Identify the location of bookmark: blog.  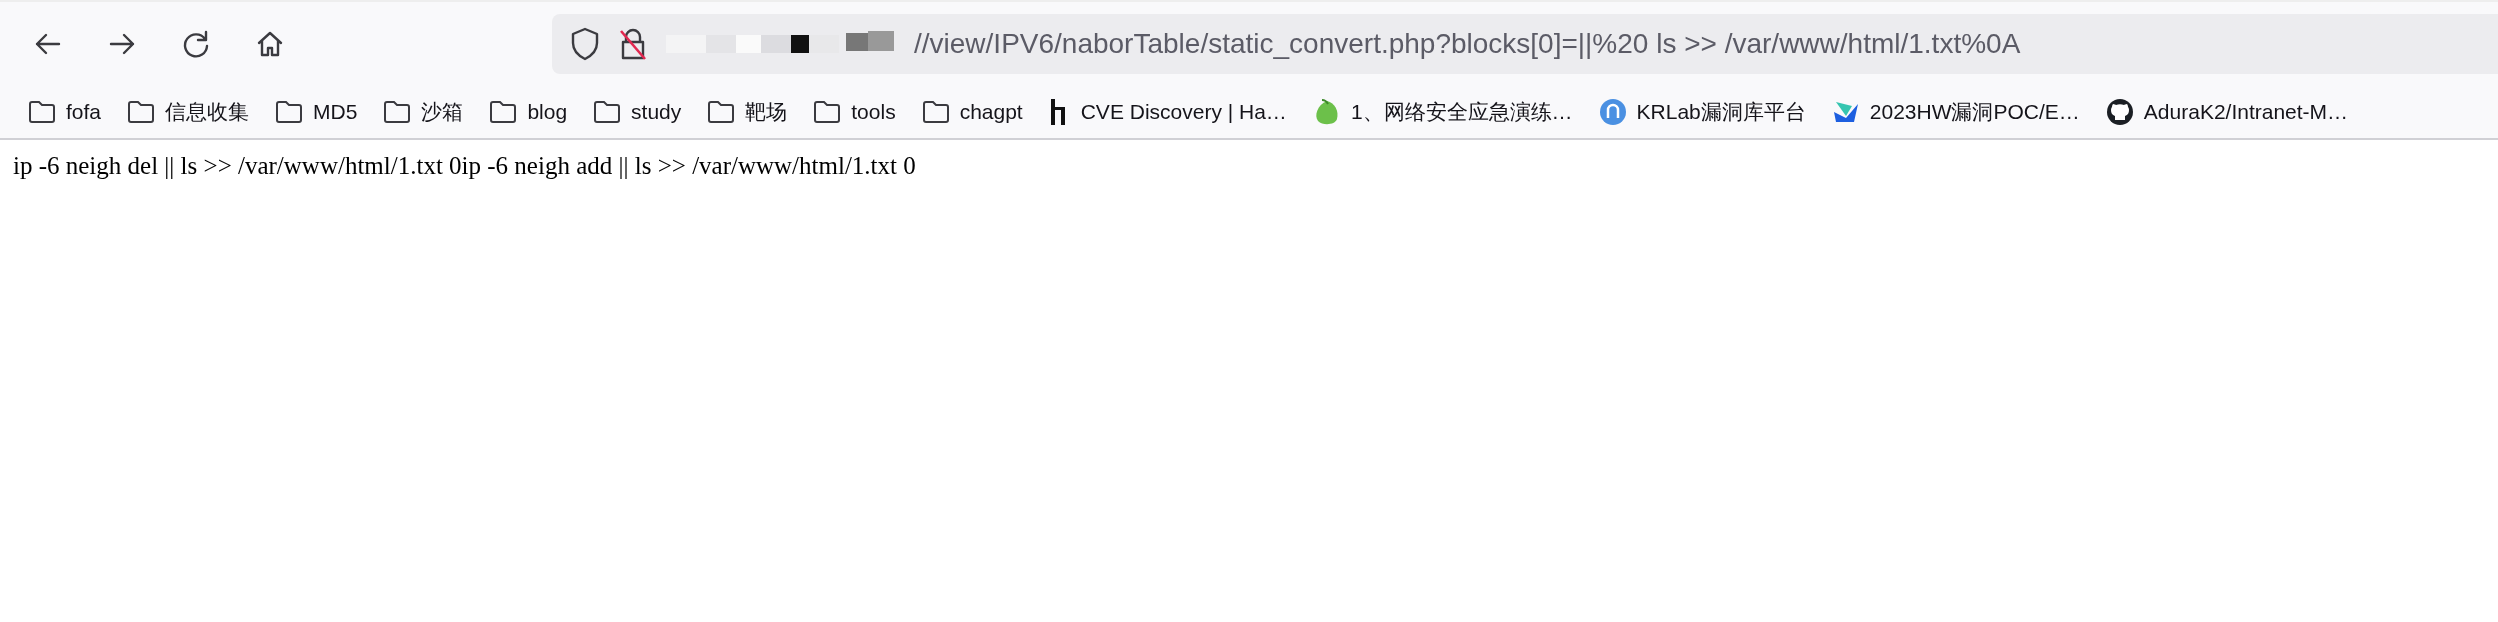
(528, 112).